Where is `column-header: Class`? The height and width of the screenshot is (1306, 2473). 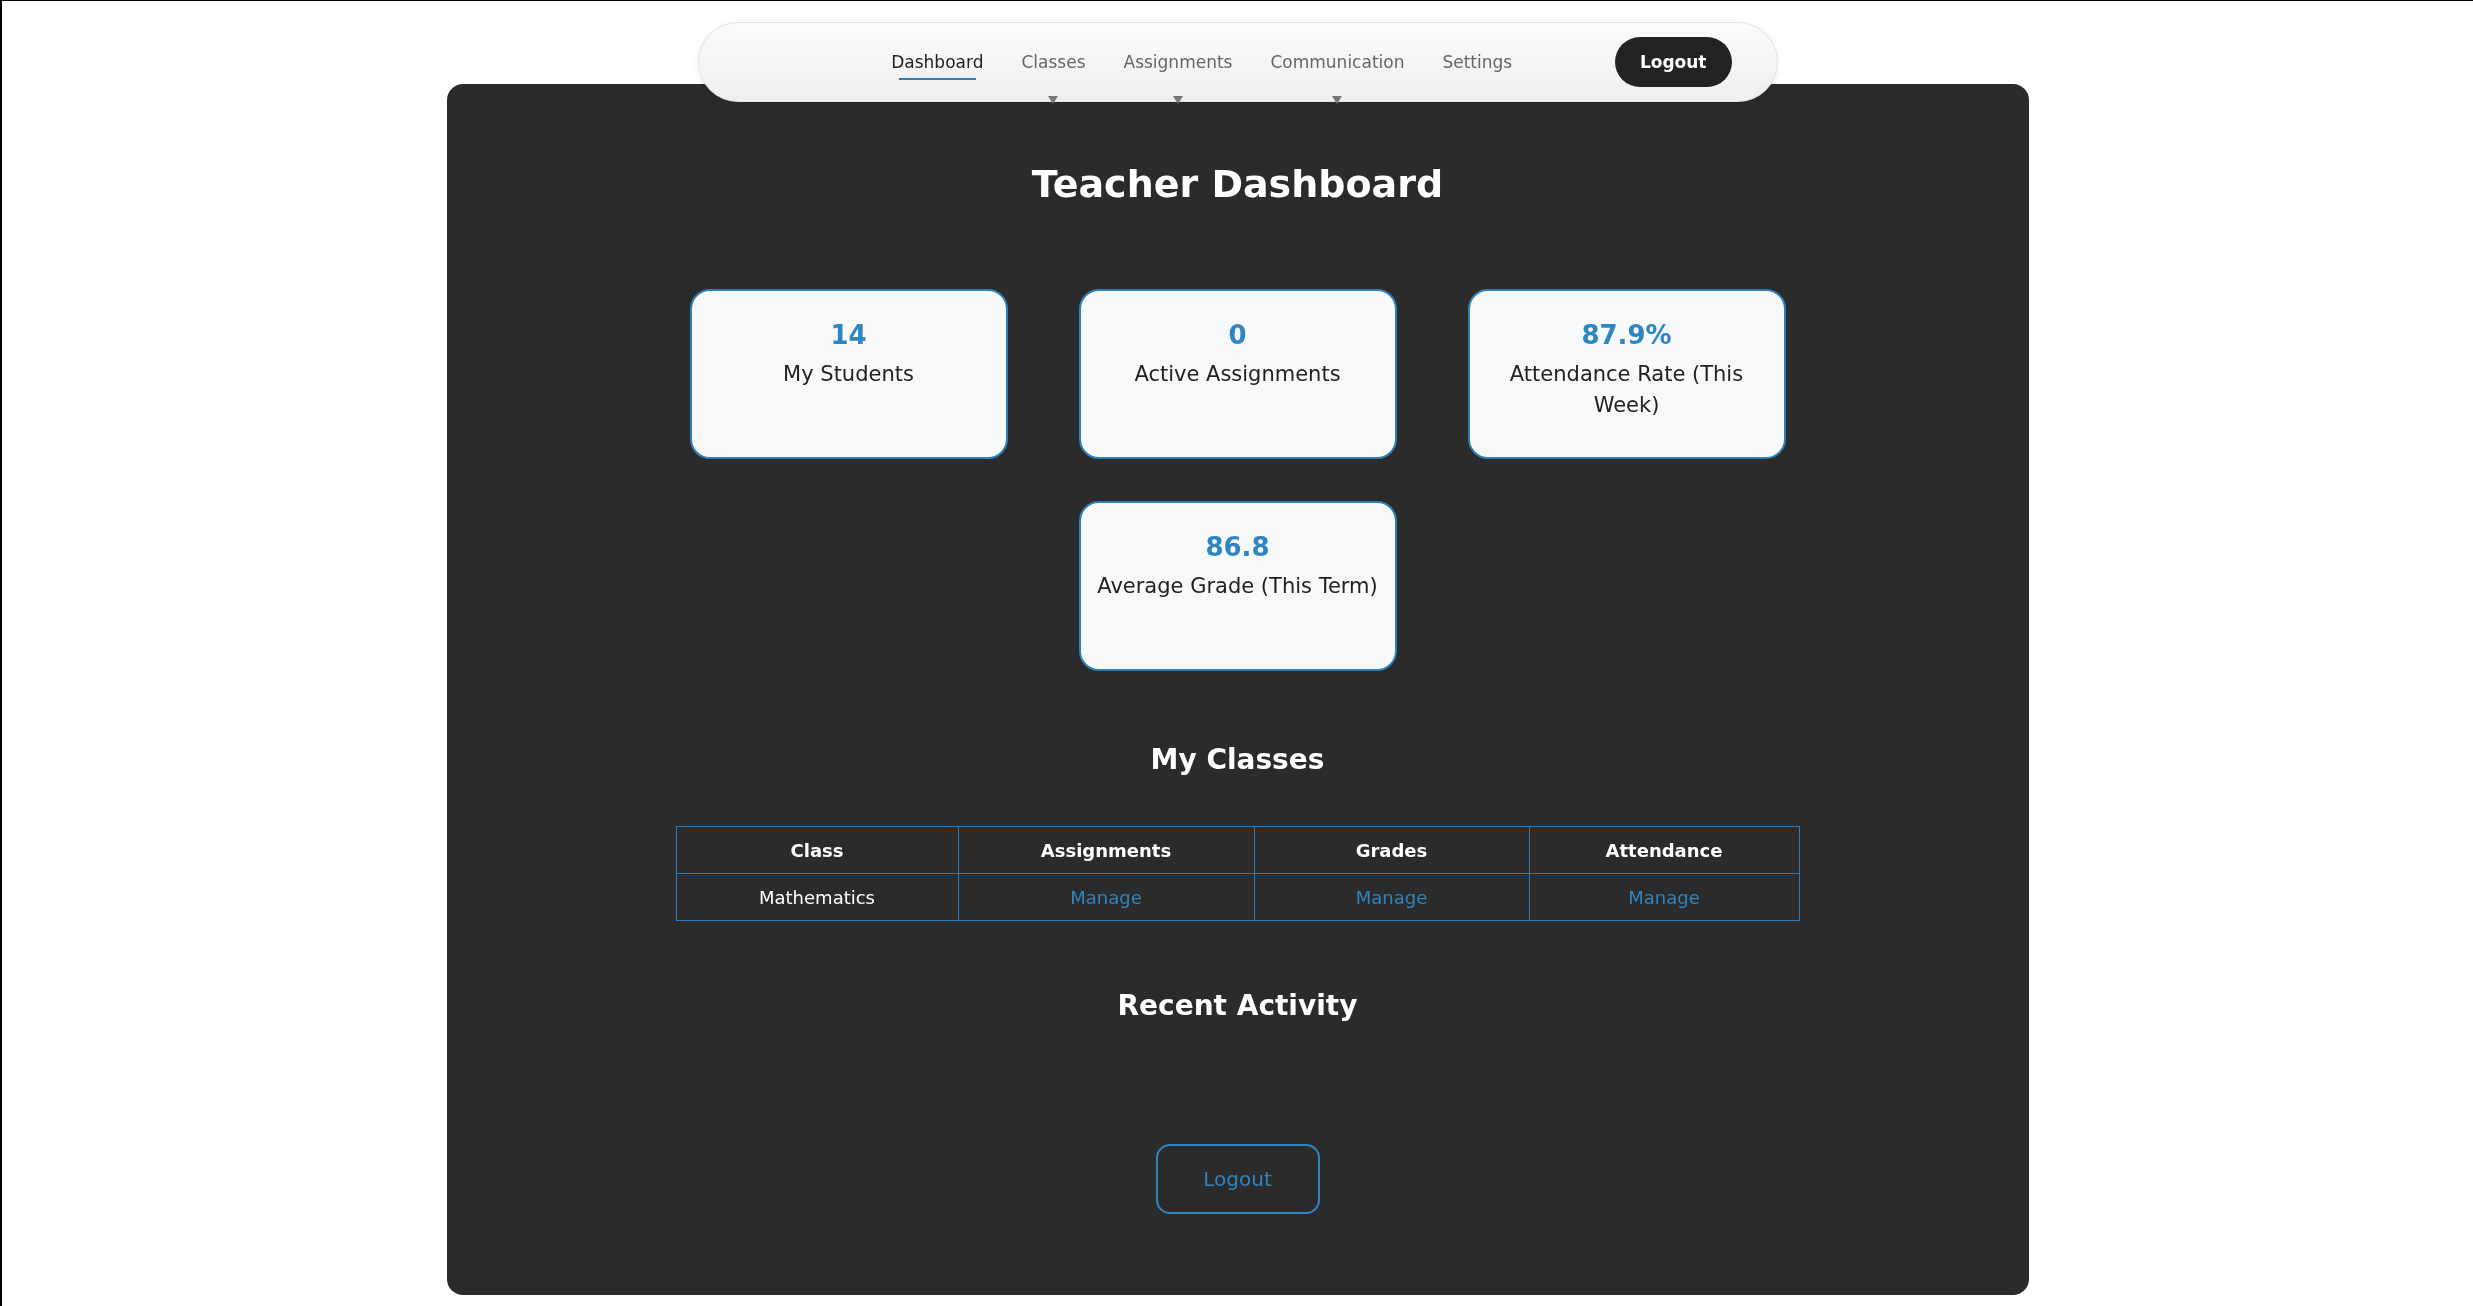
column-header: Class is located at coordinates (817, 850).